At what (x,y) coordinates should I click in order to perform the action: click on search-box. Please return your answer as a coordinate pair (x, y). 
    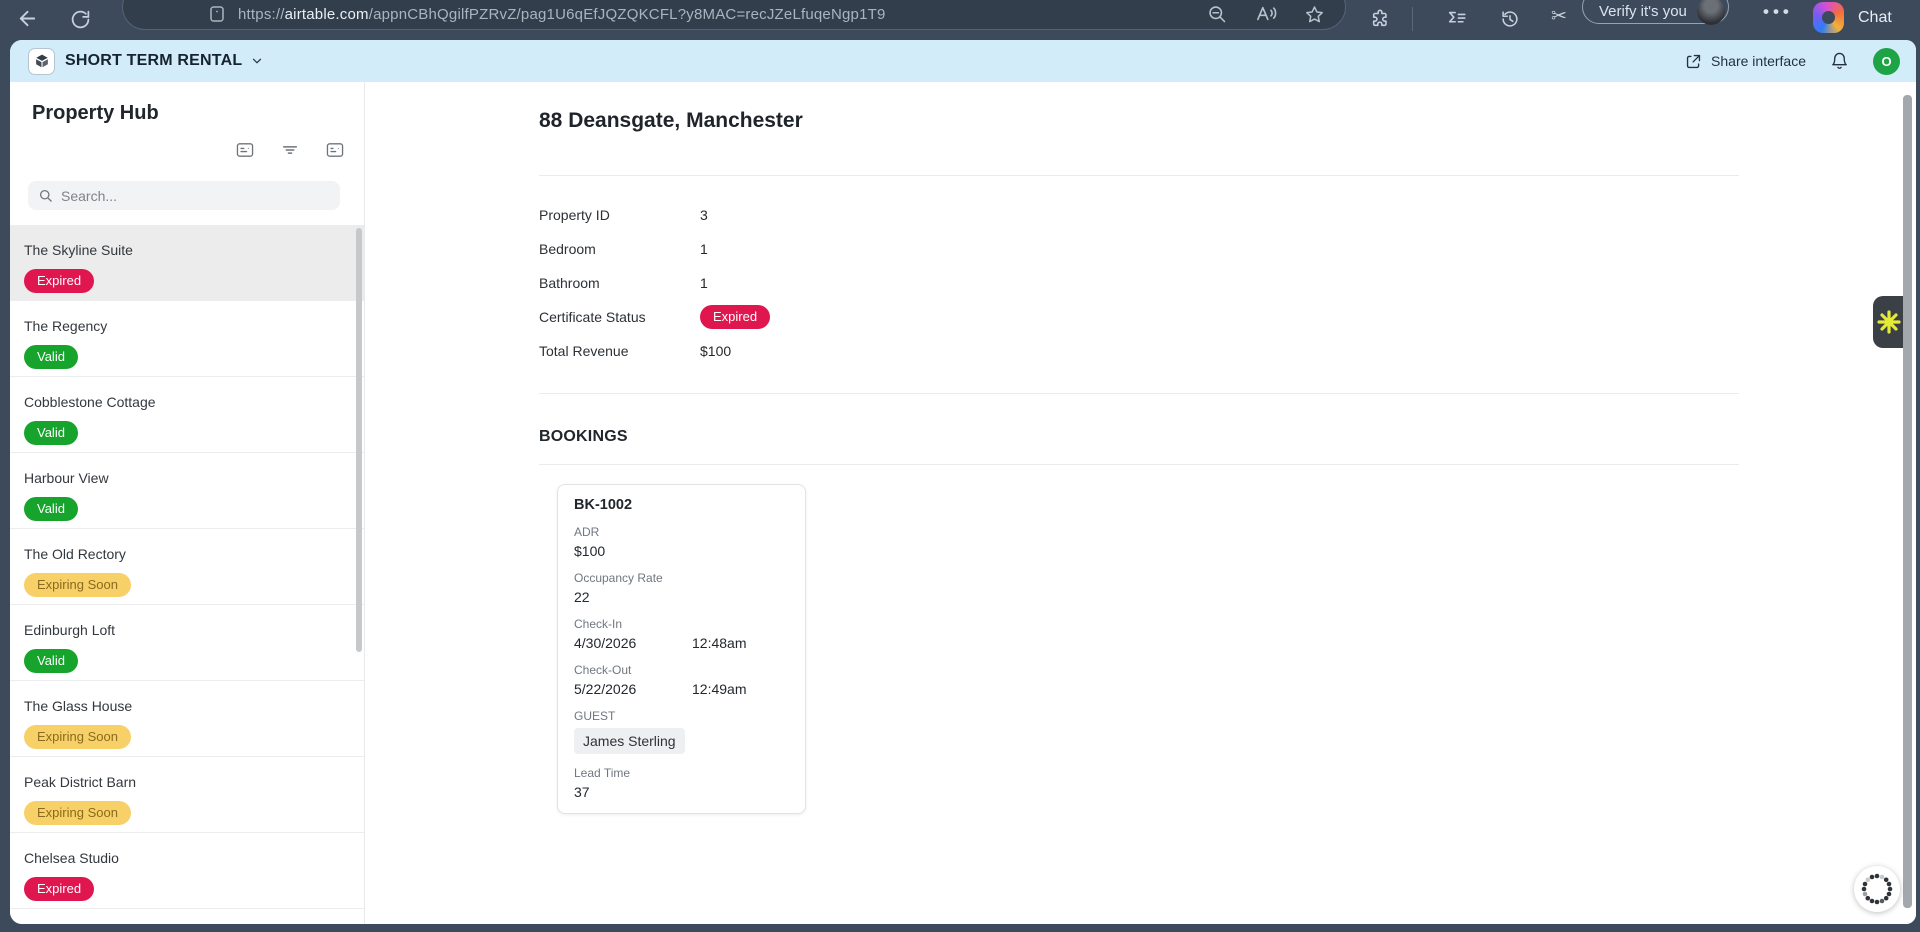
    Looking at the image, I should click on (184, 195).